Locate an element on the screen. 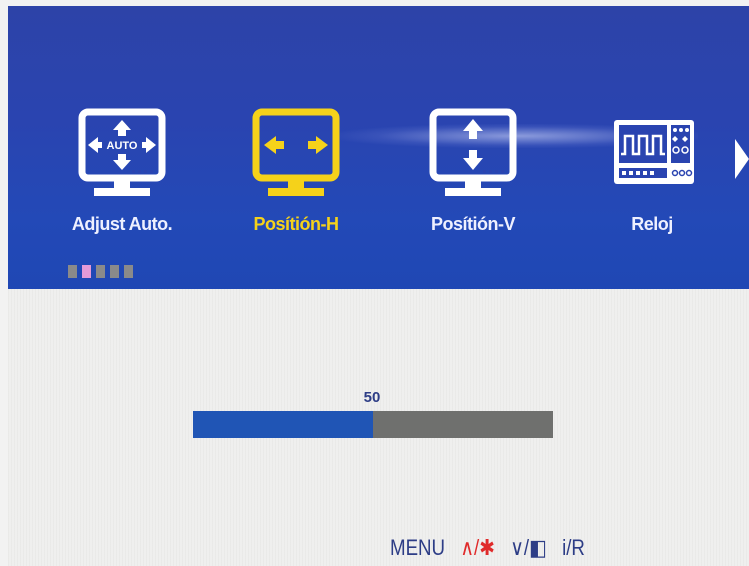 The image size is (749, 566). page-dot-active is located at coordinates (86, 271).